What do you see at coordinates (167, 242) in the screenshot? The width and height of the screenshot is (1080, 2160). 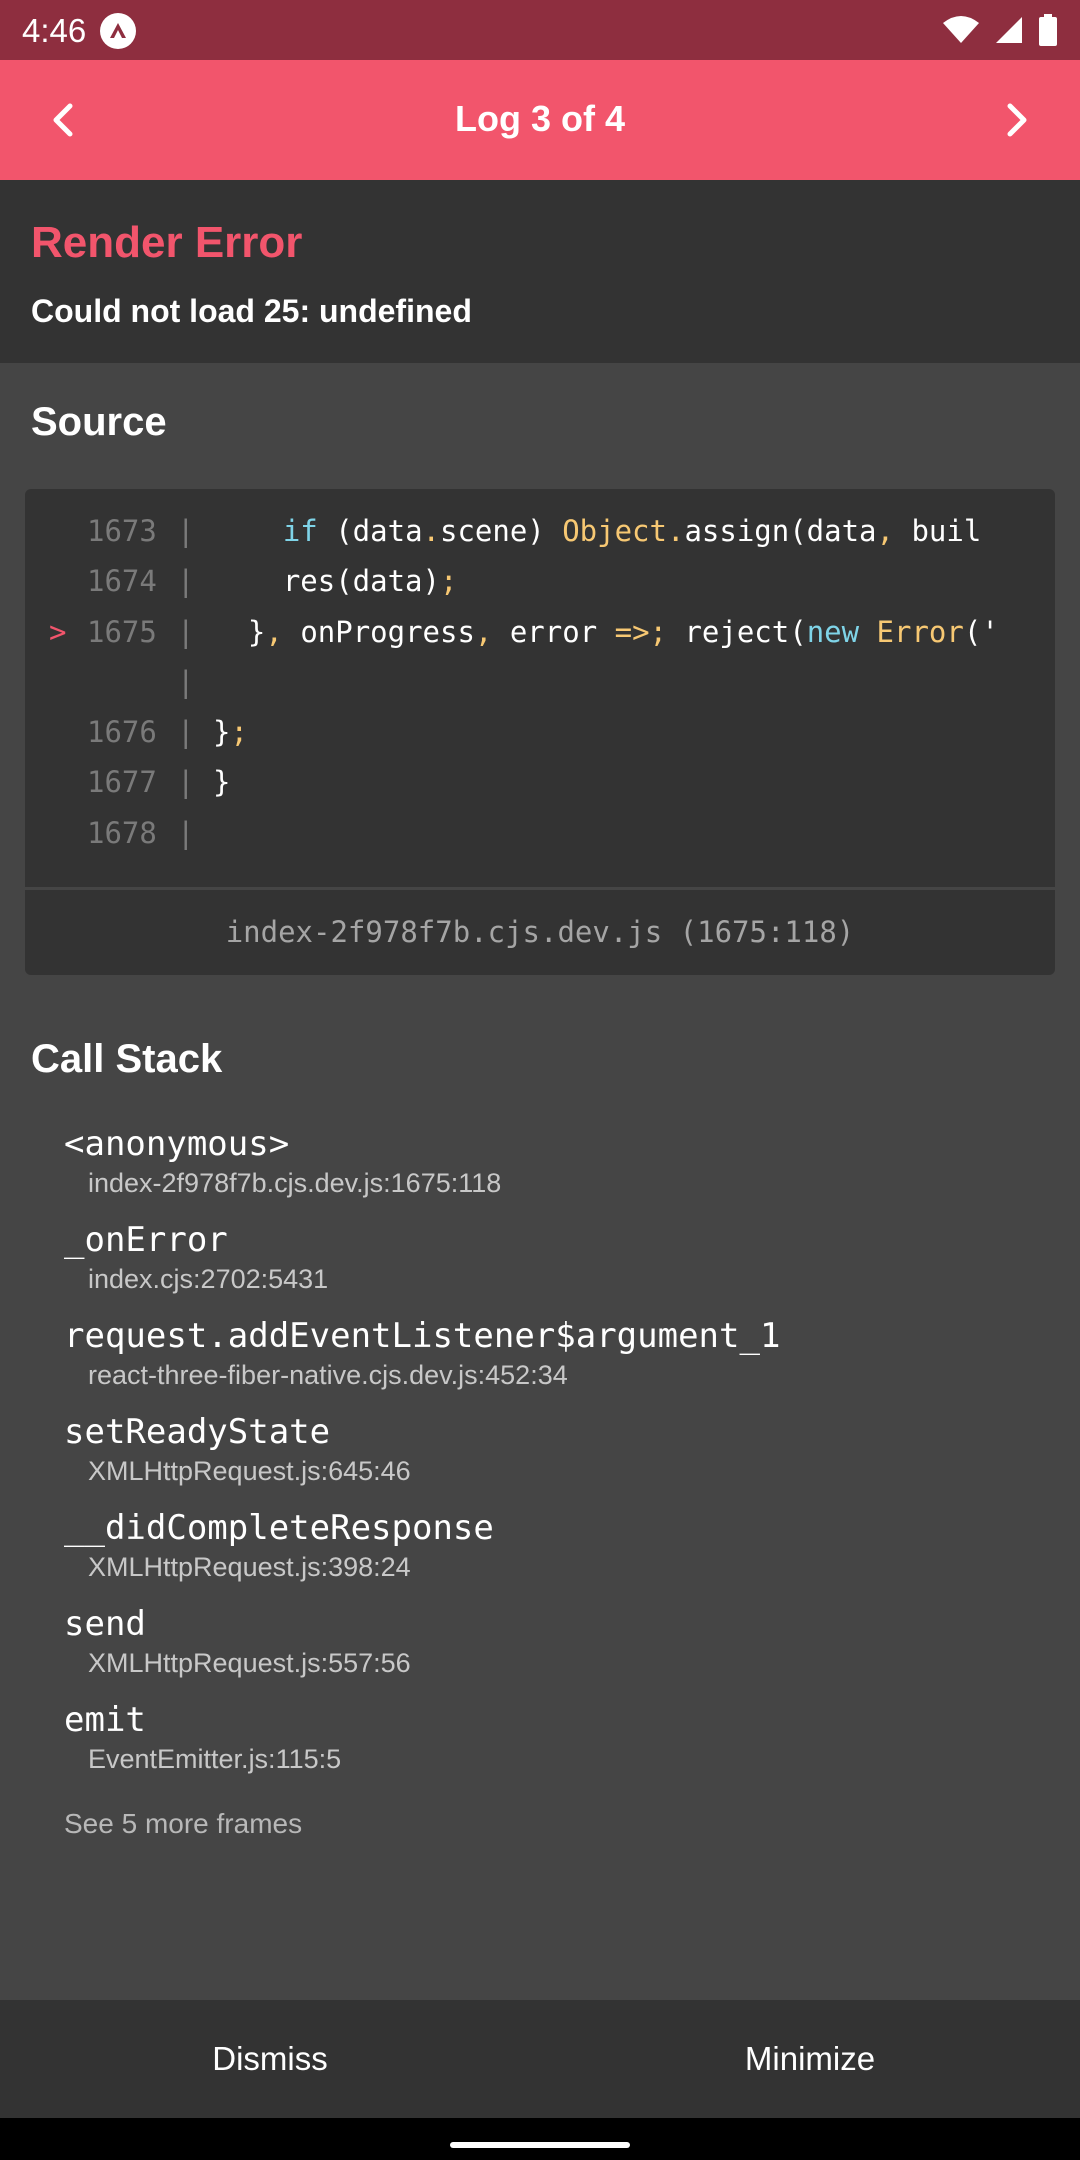 I see `error-title: Render Error` at bounding box center [167, 242].